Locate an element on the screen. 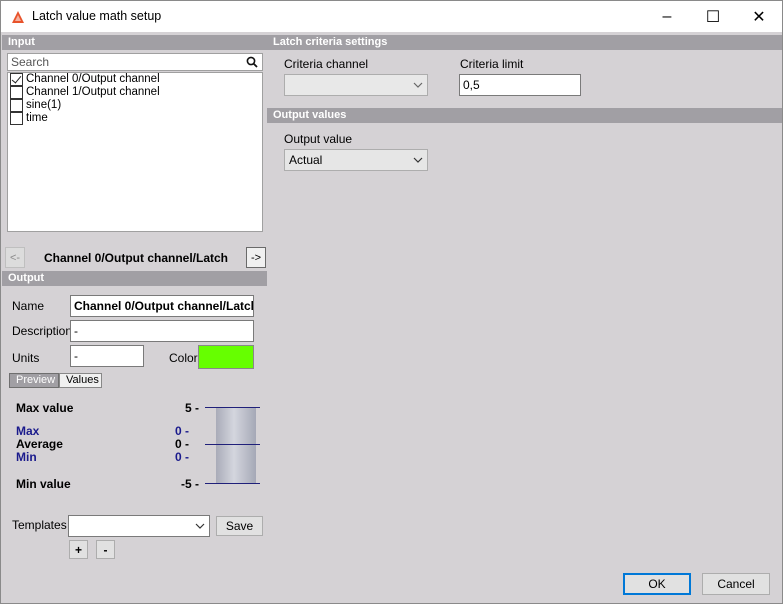 The width and height of the screenshot is (783, 604). channel-label: Channel 1/Output channel is located at coordinates (93, 92).